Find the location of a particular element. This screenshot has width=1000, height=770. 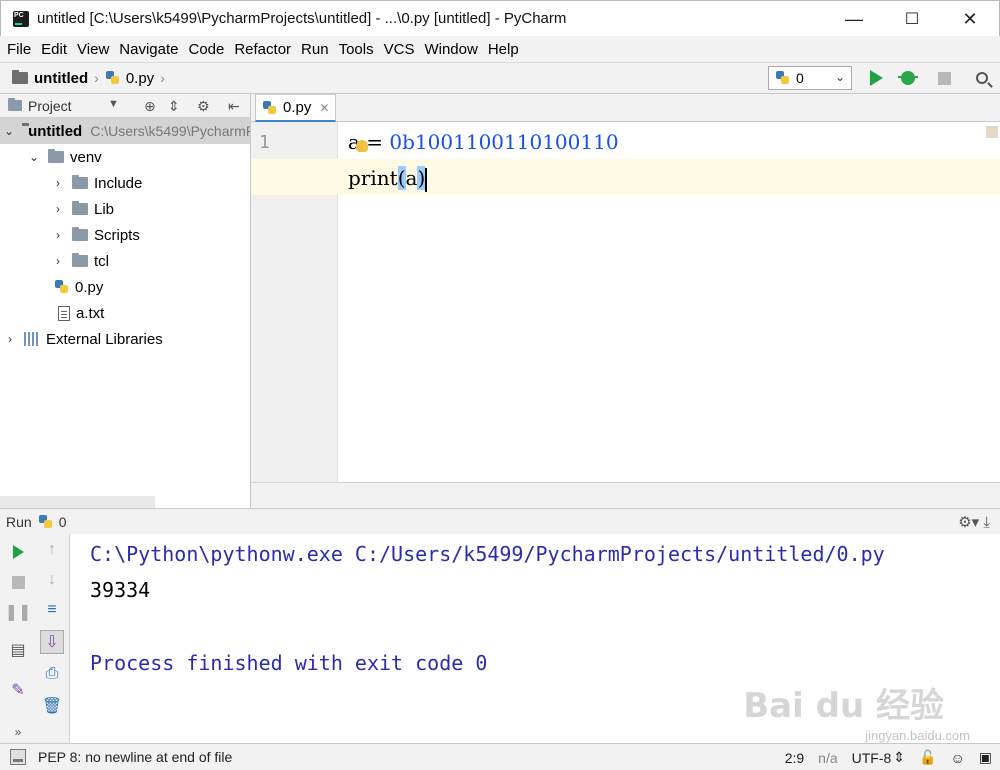

window-controls: — ☐ ✕ is located at coordinates (912, 19).